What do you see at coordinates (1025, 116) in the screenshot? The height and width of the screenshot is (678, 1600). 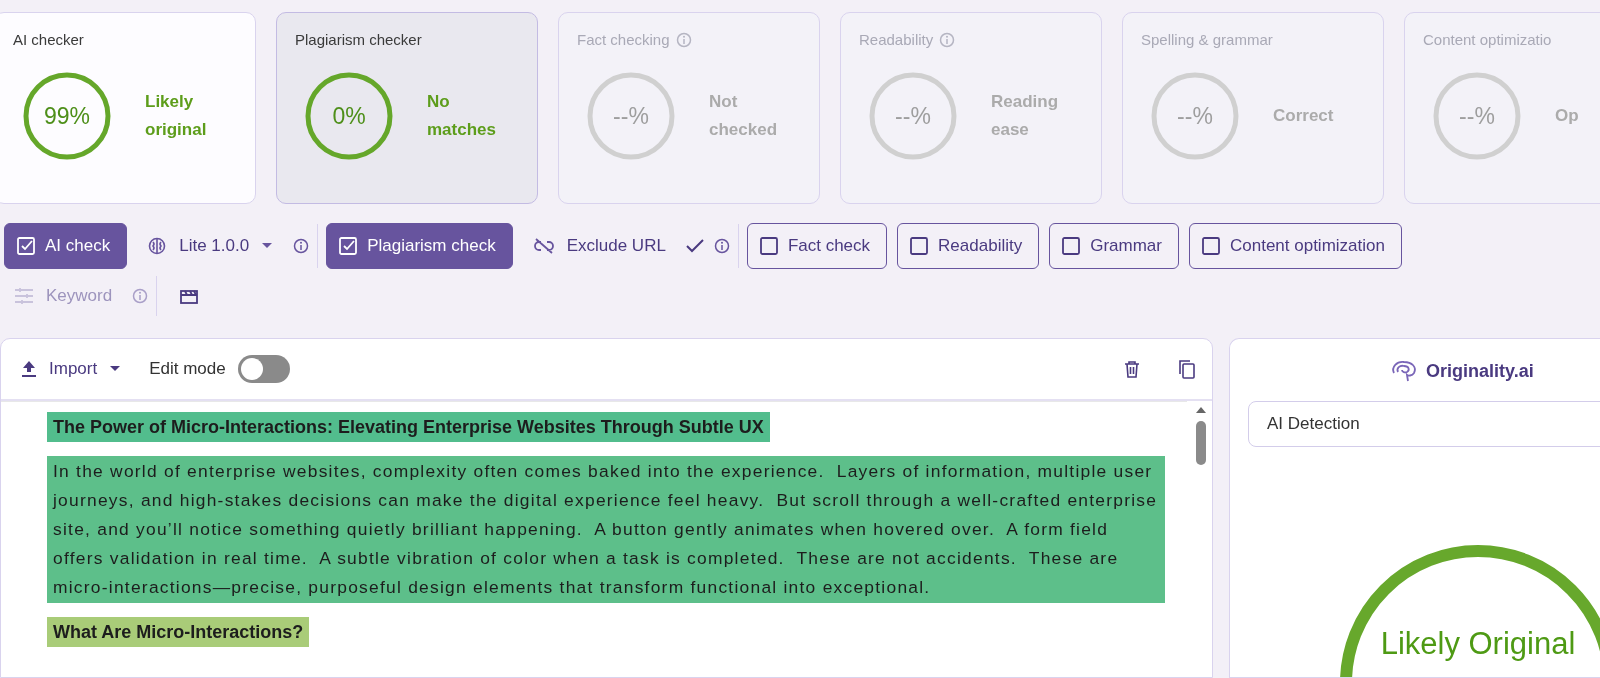 I see `card-status: Reading ease` at bounding box center [1025, 116].